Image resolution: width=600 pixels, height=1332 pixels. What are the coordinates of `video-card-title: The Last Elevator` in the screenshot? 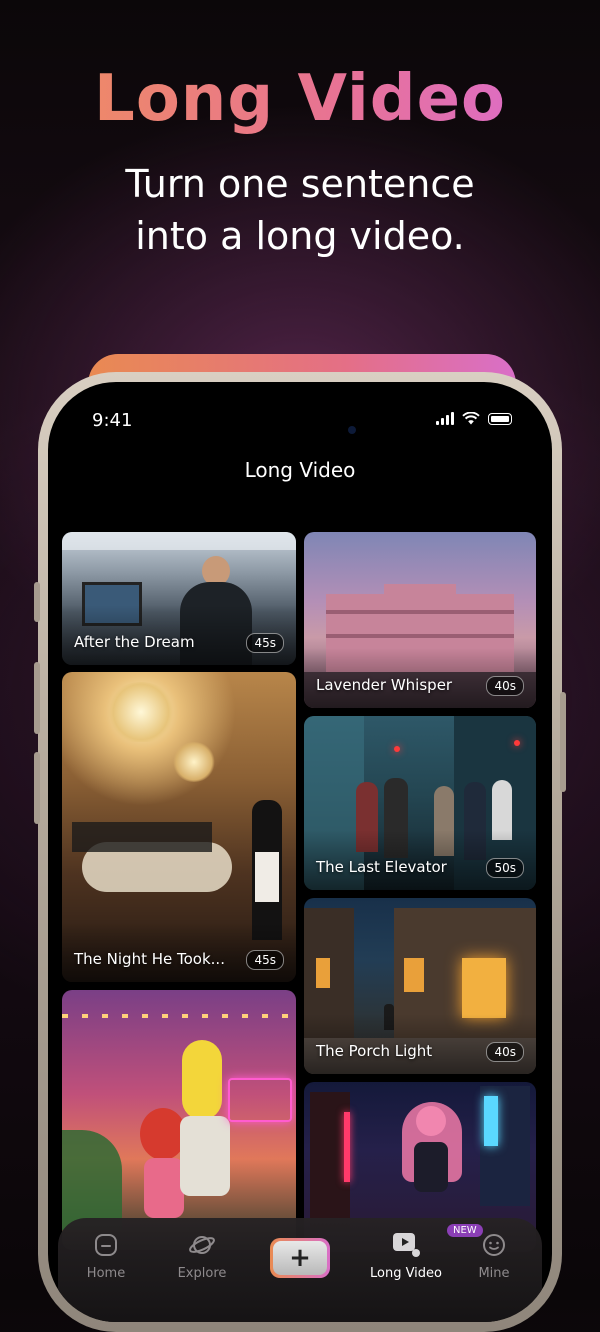 It's located at (381, 867).